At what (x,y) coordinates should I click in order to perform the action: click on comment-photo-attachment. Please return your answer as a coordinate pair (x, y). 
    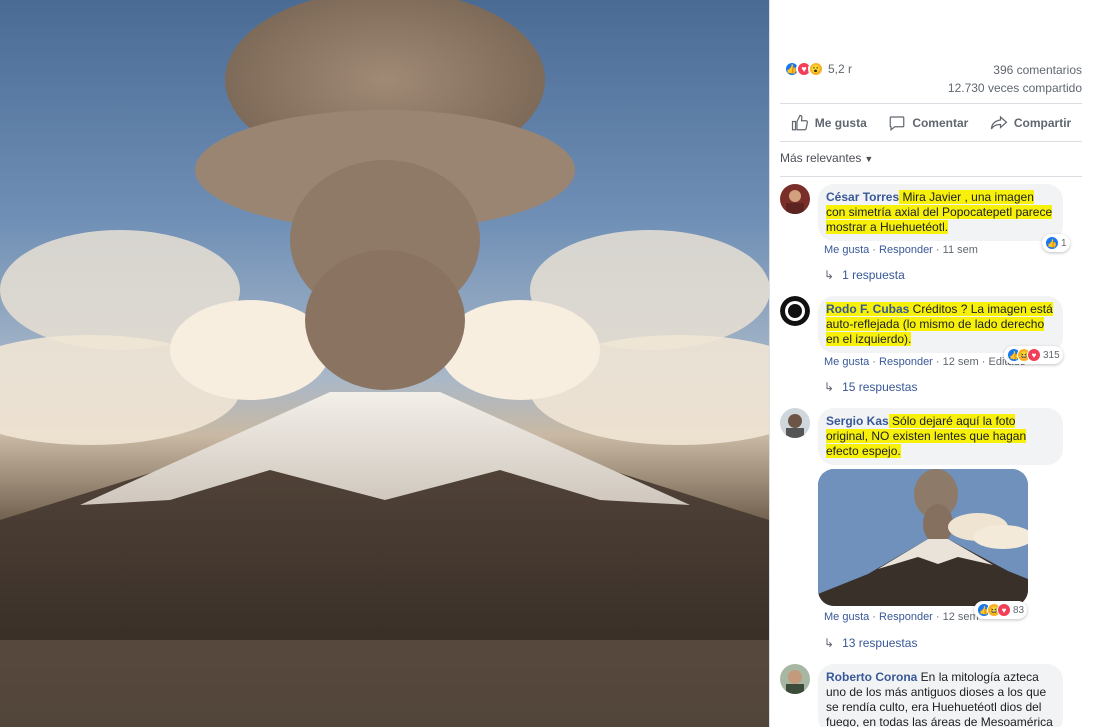
    Looking at the image, I should click on (923, 537).